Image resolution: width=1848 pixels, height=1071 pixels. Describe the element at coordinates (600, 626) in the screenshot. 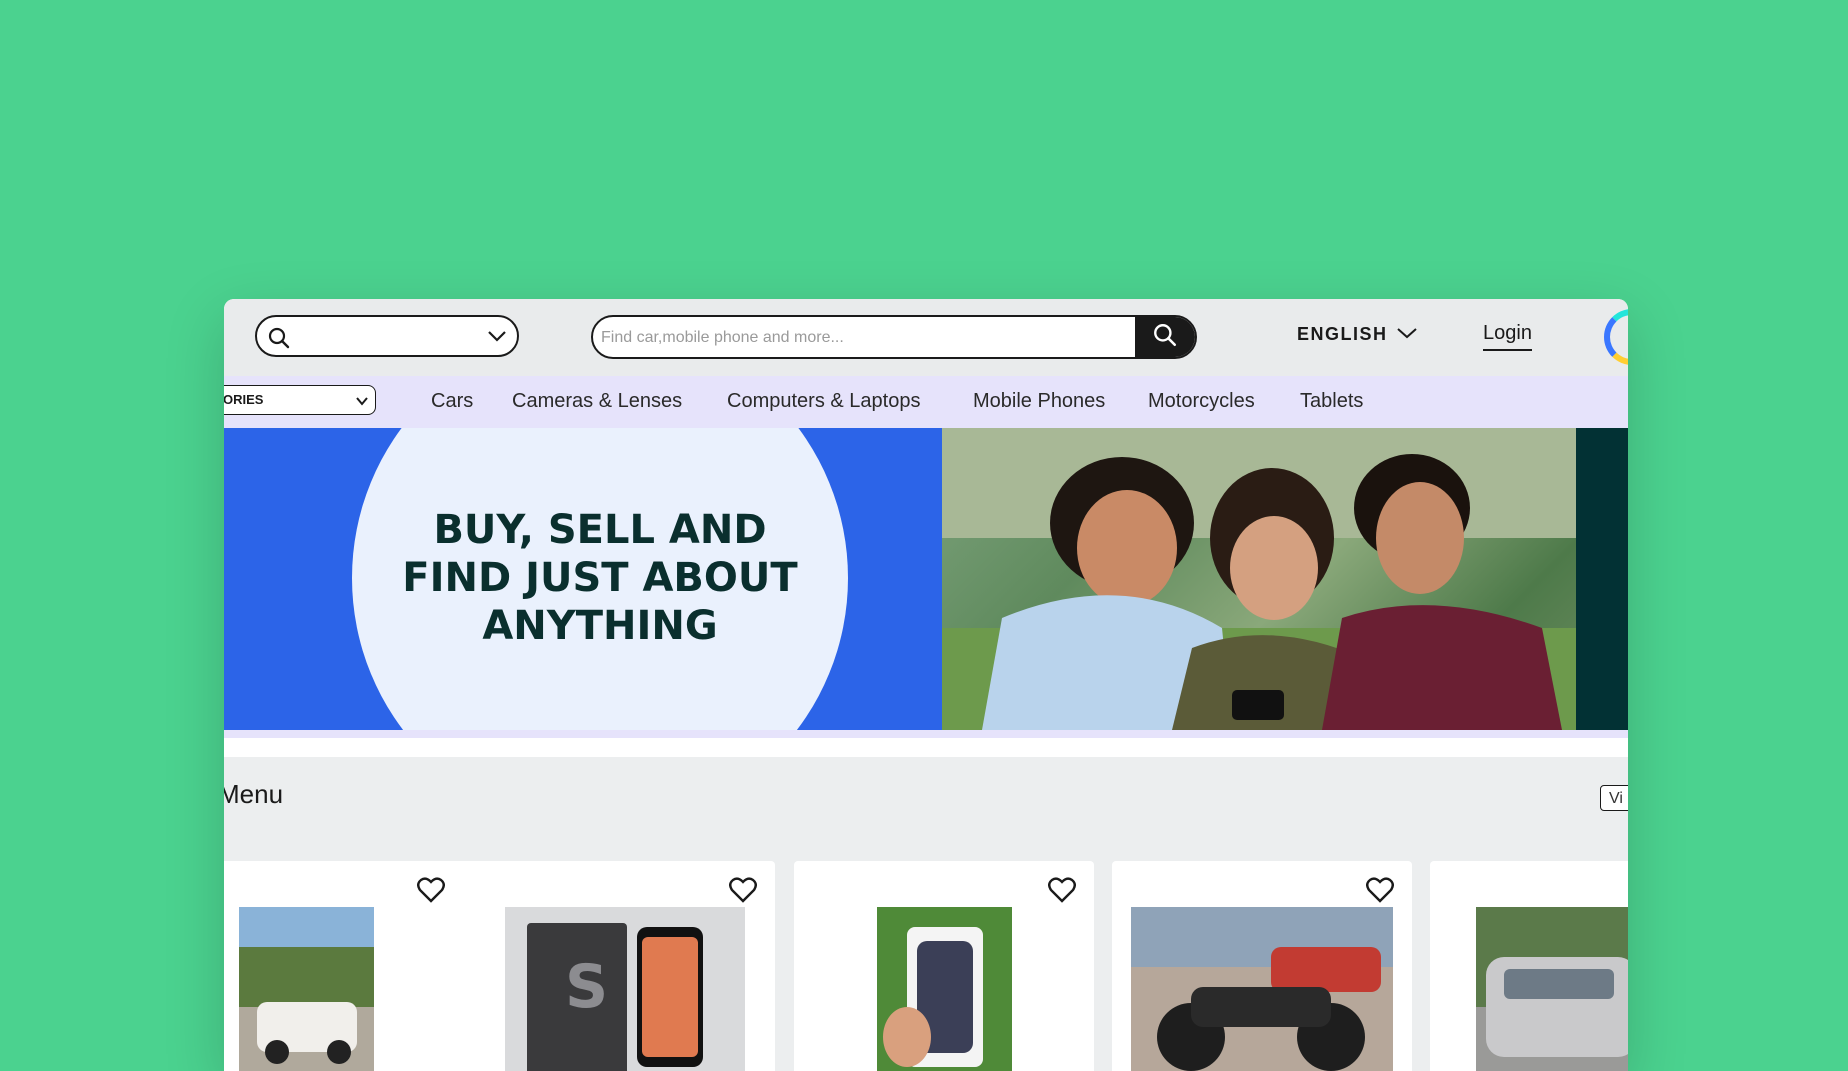

I see `headline-line: ANYTHING` at that location.